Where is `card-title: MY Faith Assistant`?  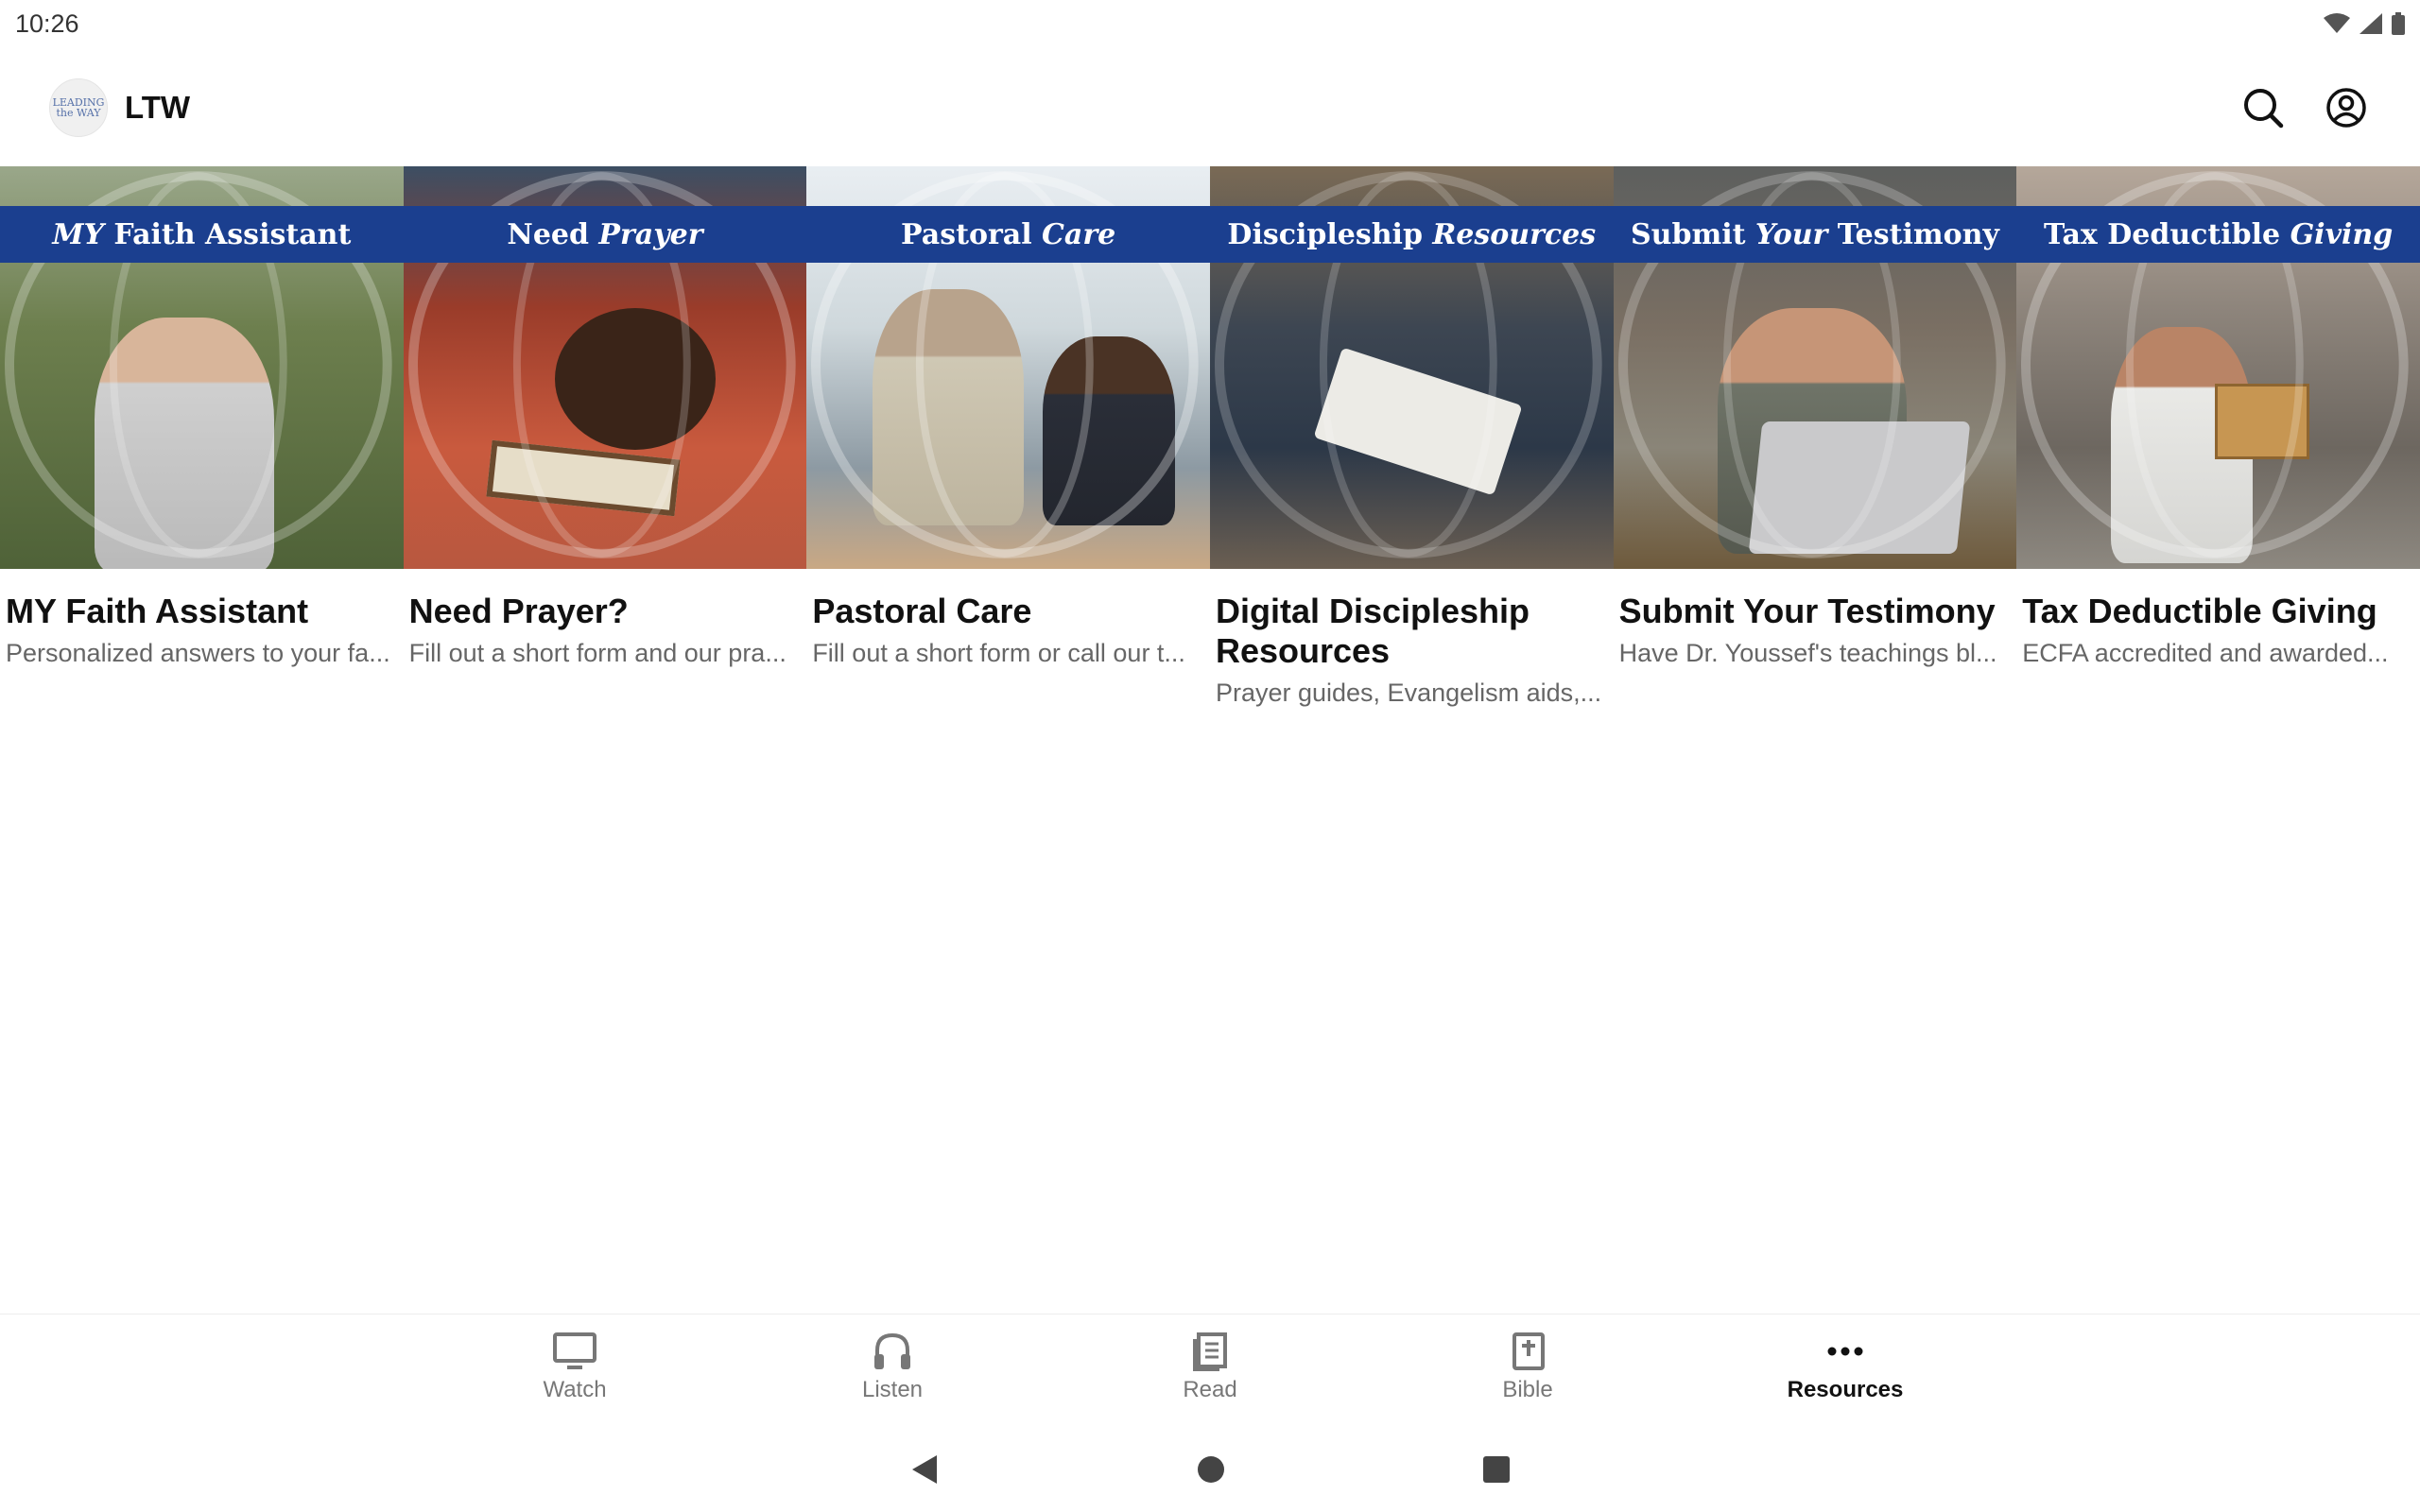
card-title: MY Faith Assistant is located at coordinates (157, 611).